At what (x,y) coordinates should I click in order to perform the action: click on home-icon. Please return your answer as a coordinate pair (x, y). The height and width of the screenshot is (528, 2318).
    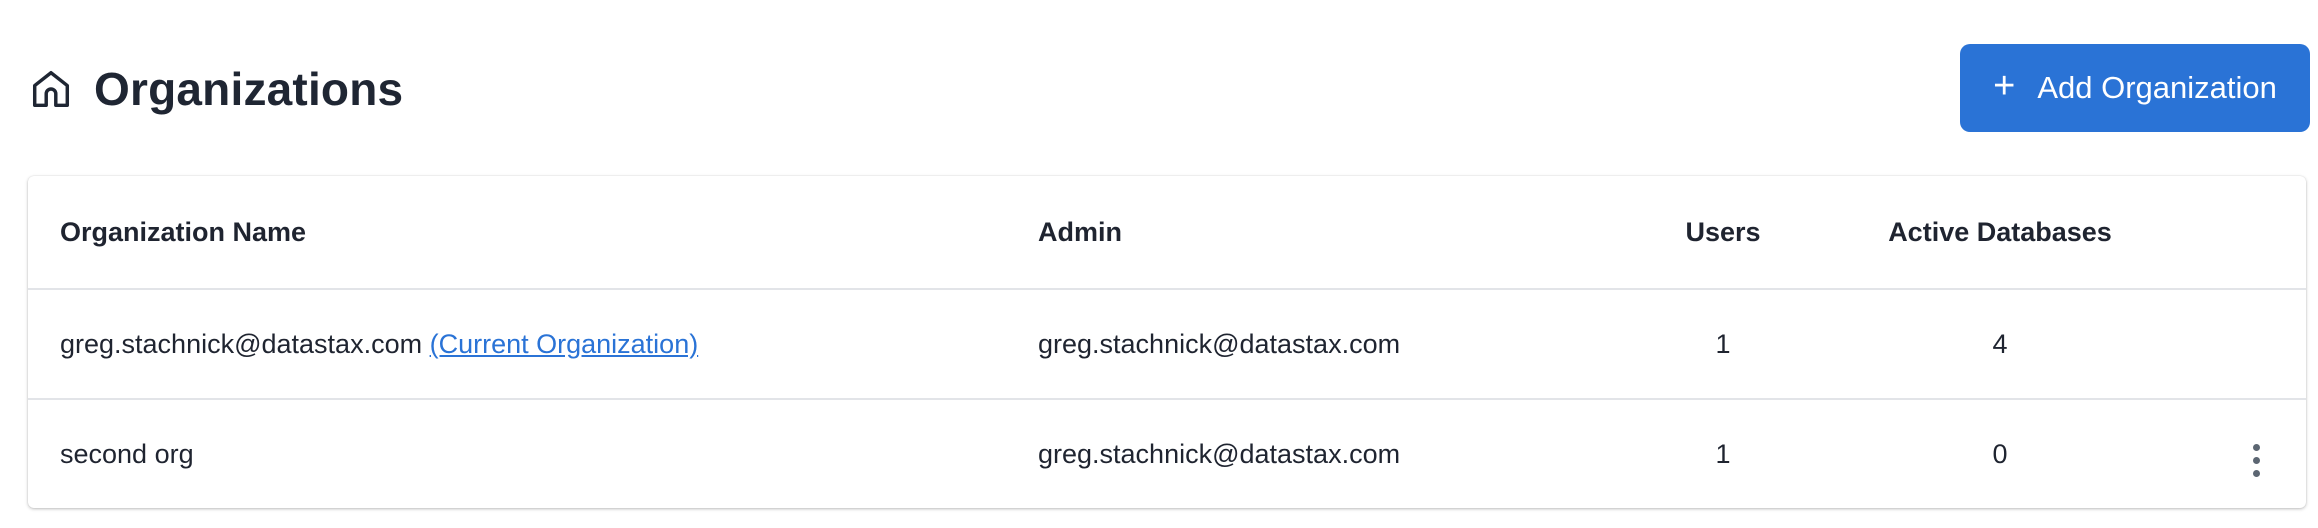
    Looking at the image, I should click on (51, 89).